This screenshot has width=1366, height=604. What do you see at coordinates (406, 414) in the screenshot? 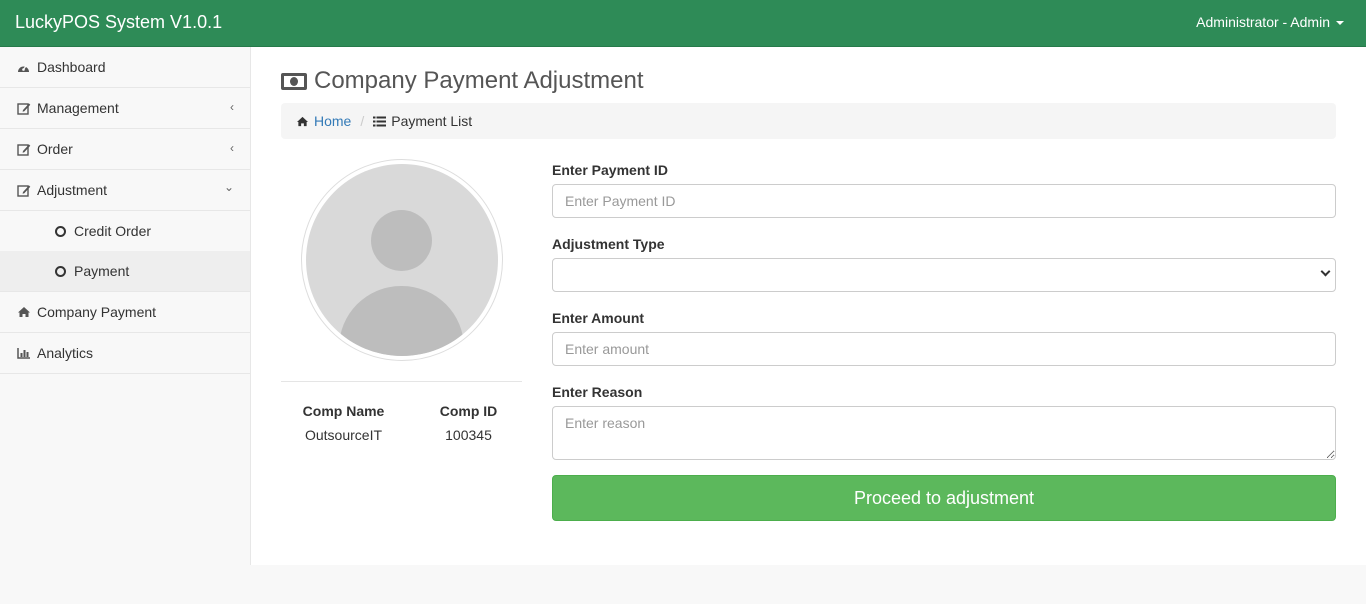
I see `company-info-header: Comp Name Comp ID` at bounding box center [406, 414].